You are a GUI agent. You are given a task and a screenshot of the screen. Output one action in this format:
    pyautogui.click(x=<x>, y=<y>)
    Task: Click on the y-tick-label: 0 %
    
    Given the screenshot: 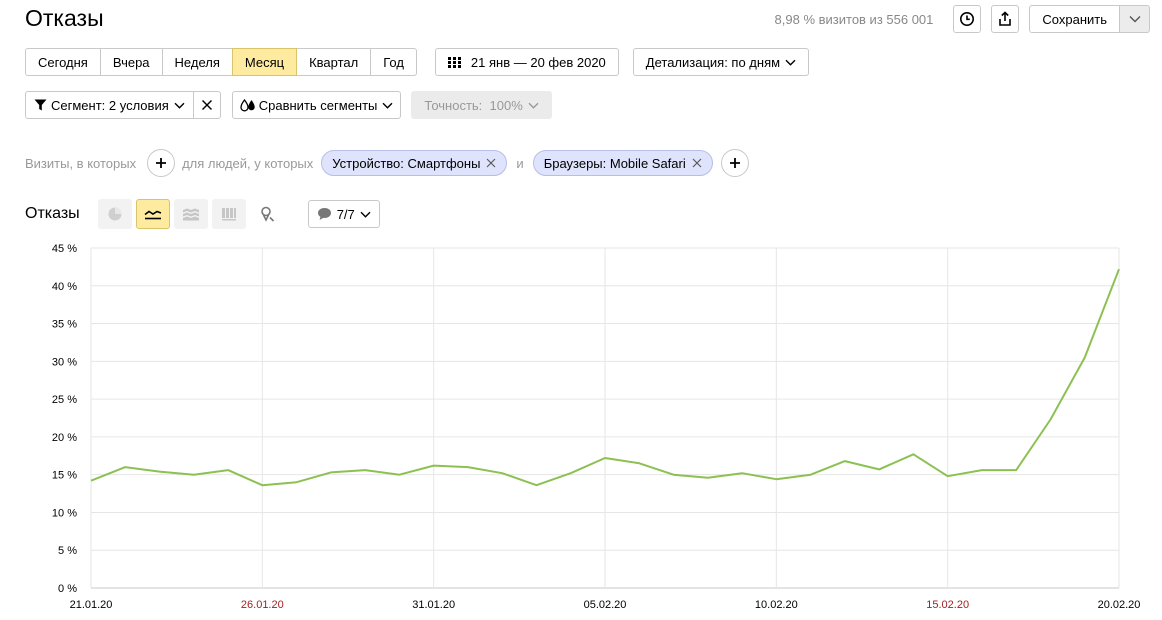 What is the action you would take?
    pyautogui.click(x=67, y=589)
    